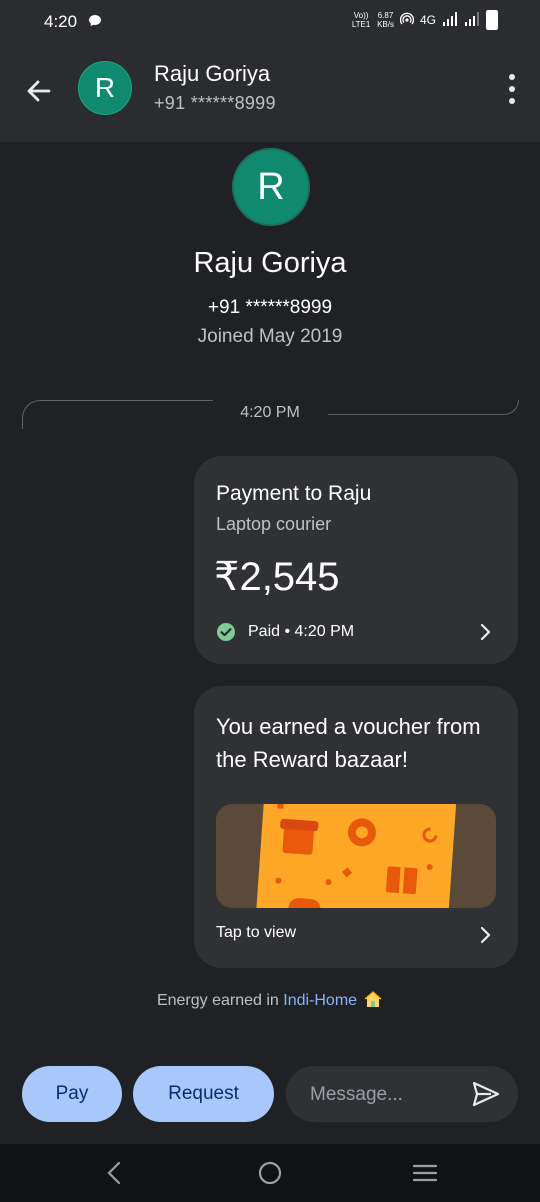  I want to click on network-speed-unit: KB/s, so click(385, 24).